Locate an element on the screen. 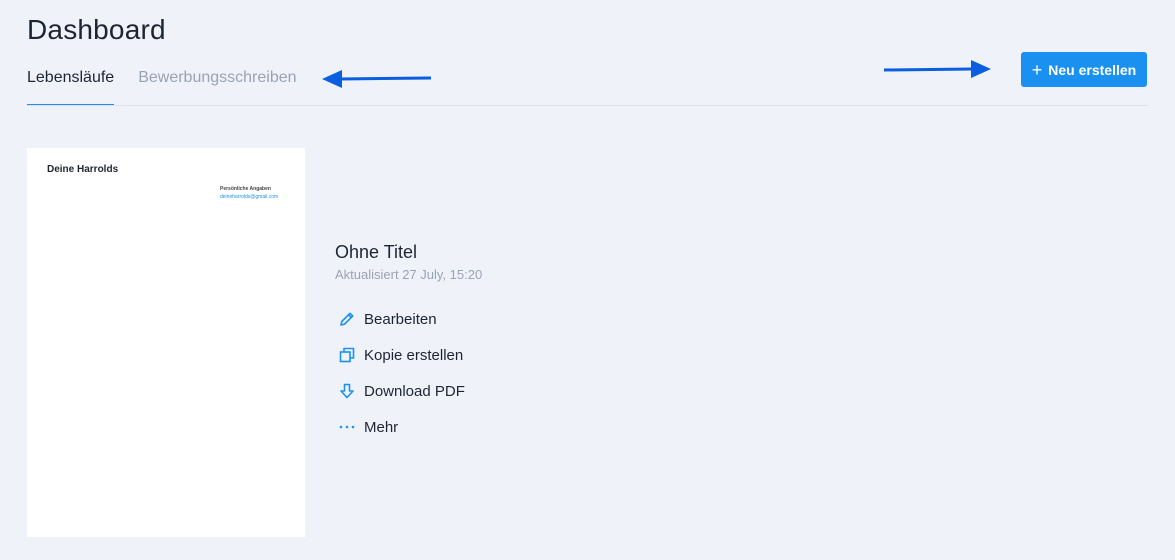 The height and width of the screenshot is (560, 1175). thumbnail-name: Deine Harrolds is located at coordinates (83, 169).